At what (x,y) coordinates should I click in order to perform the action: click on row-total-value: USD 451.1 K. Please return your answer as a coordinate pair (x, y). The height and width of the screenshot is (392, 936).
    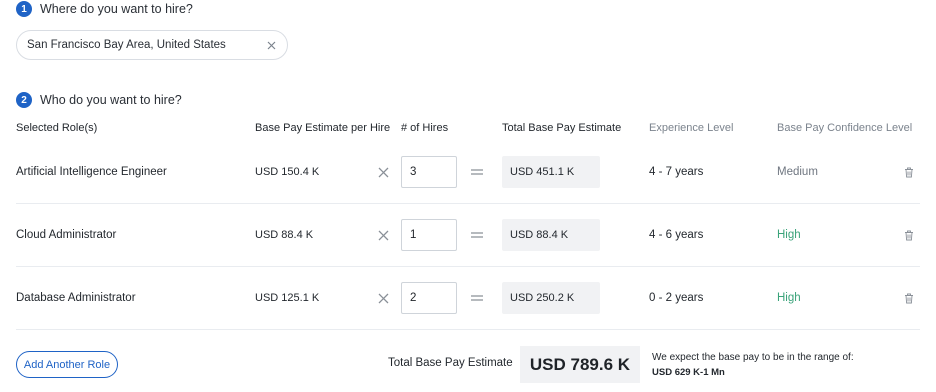
    Looking at the image, I should click on (551, 172).